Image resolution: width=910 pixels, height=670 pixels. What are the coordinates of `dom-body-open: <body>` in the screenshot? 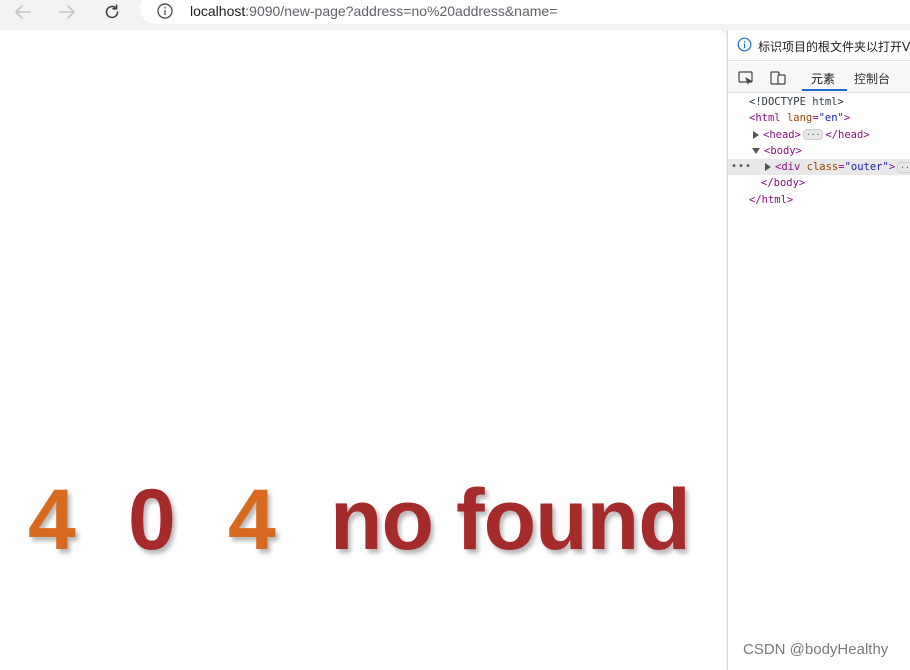 It's located at (783, 150).